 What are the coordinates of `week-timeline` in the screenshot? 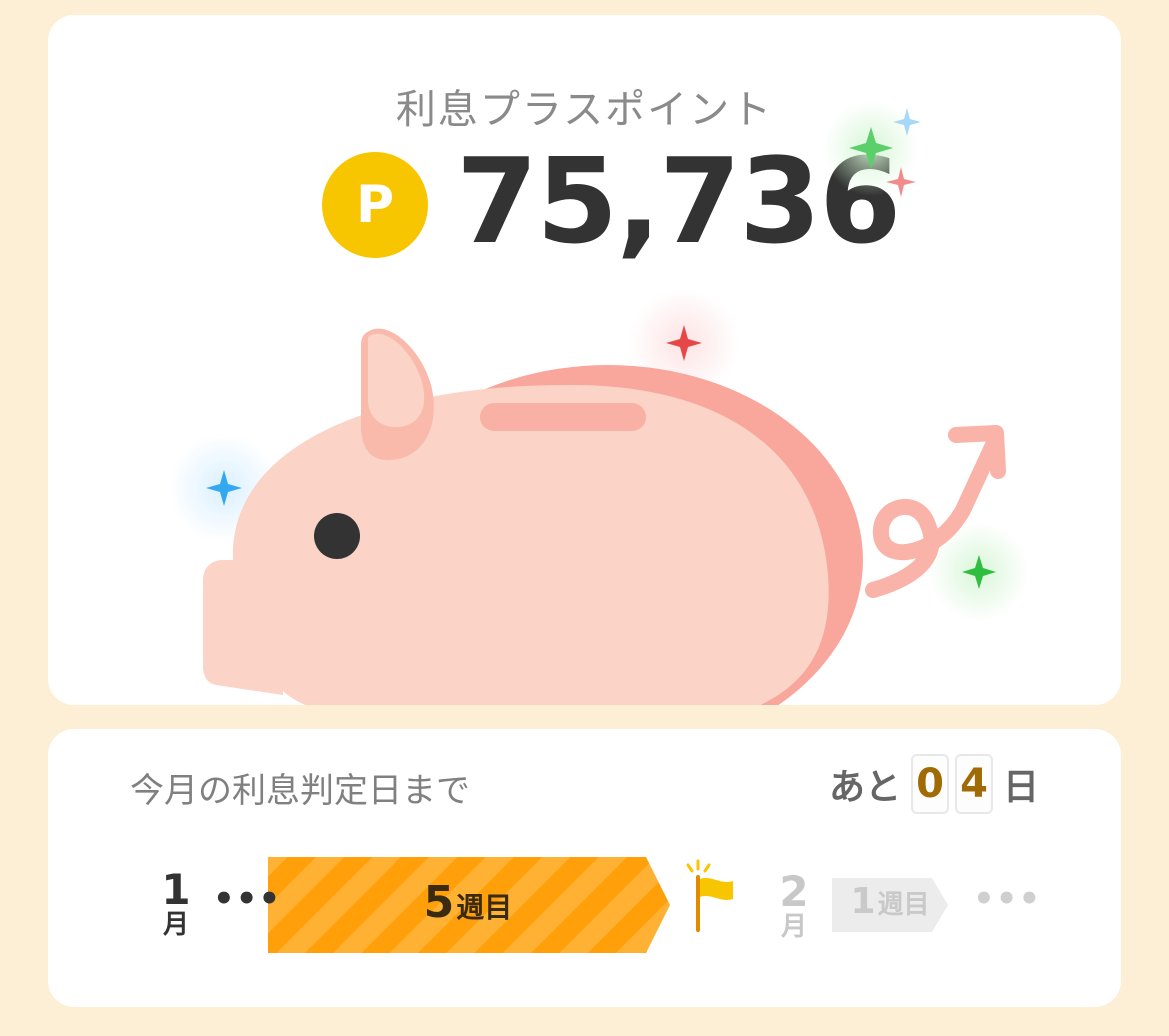 It's located at (608, 905).